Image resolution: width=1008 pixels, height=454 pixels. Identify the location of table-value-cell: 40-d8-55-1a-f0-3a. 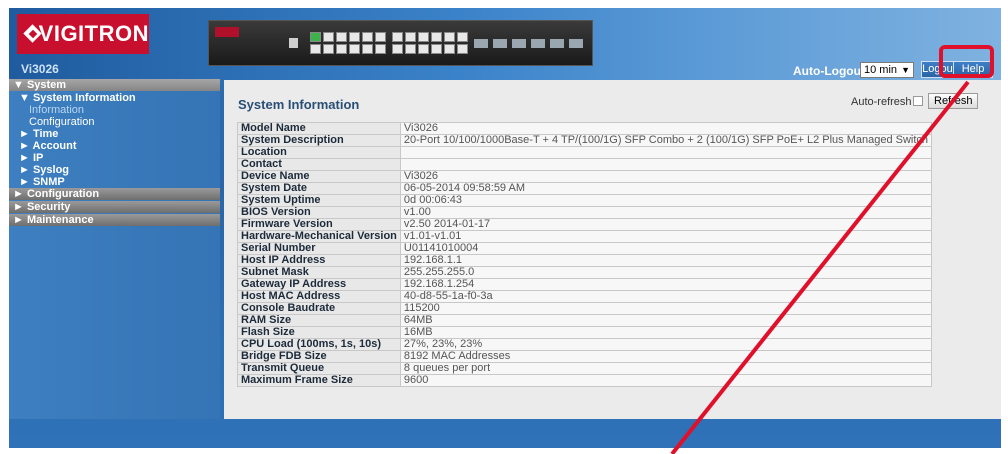
(666, 296).